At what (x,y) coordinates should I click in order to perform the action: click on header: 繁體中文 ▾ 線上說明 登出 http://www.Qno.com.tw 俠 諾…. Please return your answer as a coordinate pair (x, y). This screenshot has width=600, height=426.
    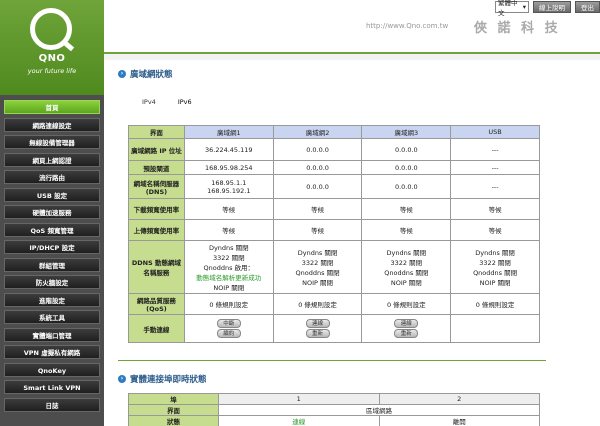
    Looking at the image, I should click on (352, 26).